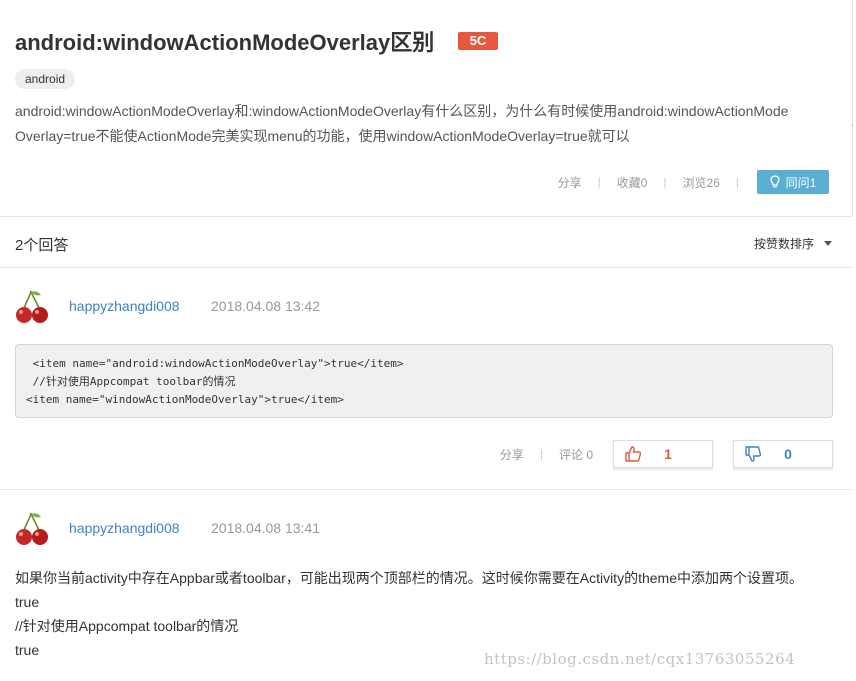  Describe the element at coordinates (45, 79) in the screenshot. I see `tag-android: android` at that location.